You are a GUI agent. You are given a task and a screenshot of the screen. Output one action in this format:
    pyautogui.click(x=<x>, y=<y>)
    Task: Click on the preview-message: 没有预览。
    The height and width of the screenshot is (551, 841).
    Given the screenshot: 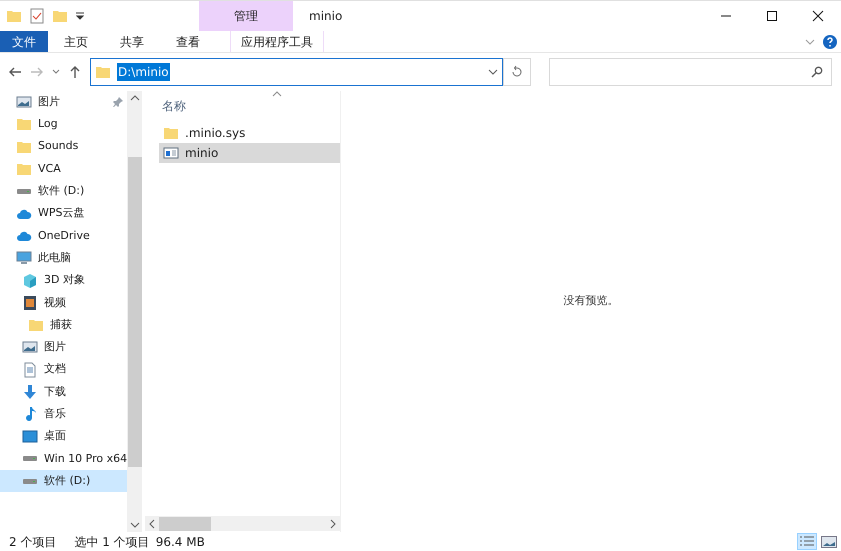 What is the action you would take?
    pyautogui.click(x=591, y=301)
    